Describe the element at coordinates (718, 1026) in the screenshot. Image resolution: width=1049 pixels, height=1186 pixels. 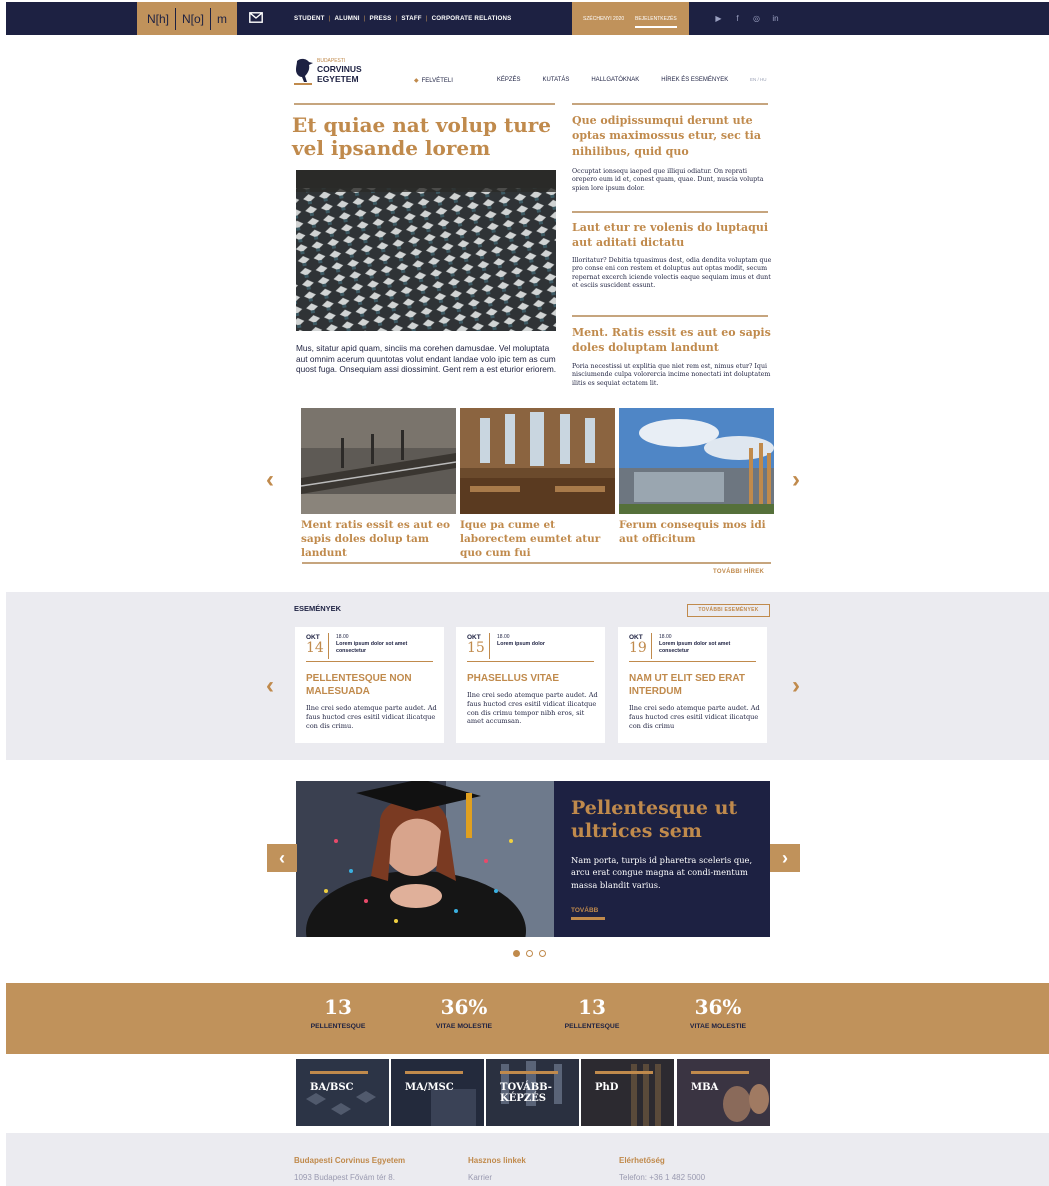
I see `stat-label: VITAE MOLESTIE` at that location.